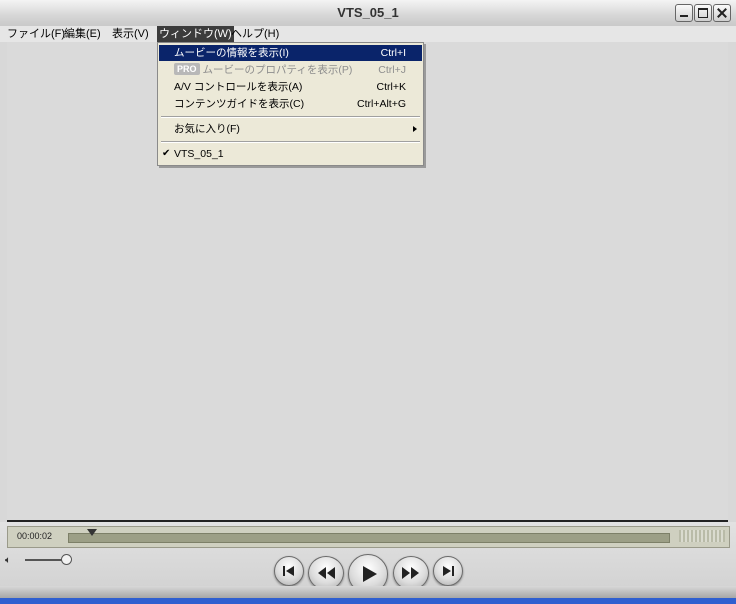  I want to click on menu-item-label: ムービーの情報を表示(I), so click(231, 53).